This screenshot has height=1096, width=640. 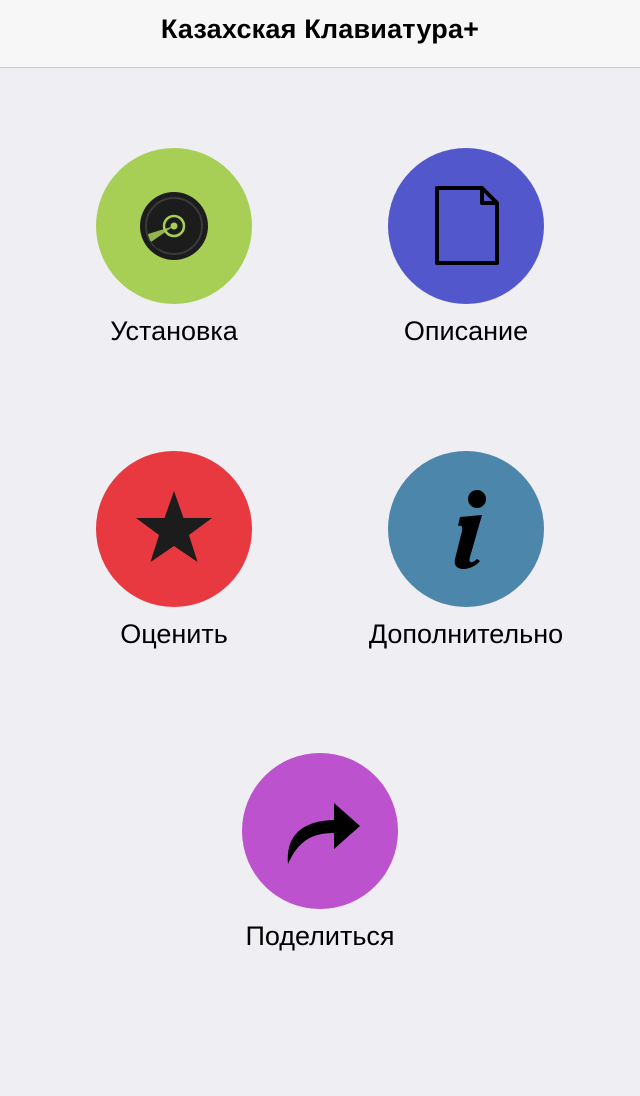 I want to click on more-button: Дополнительно, so click(x=466, y=561).